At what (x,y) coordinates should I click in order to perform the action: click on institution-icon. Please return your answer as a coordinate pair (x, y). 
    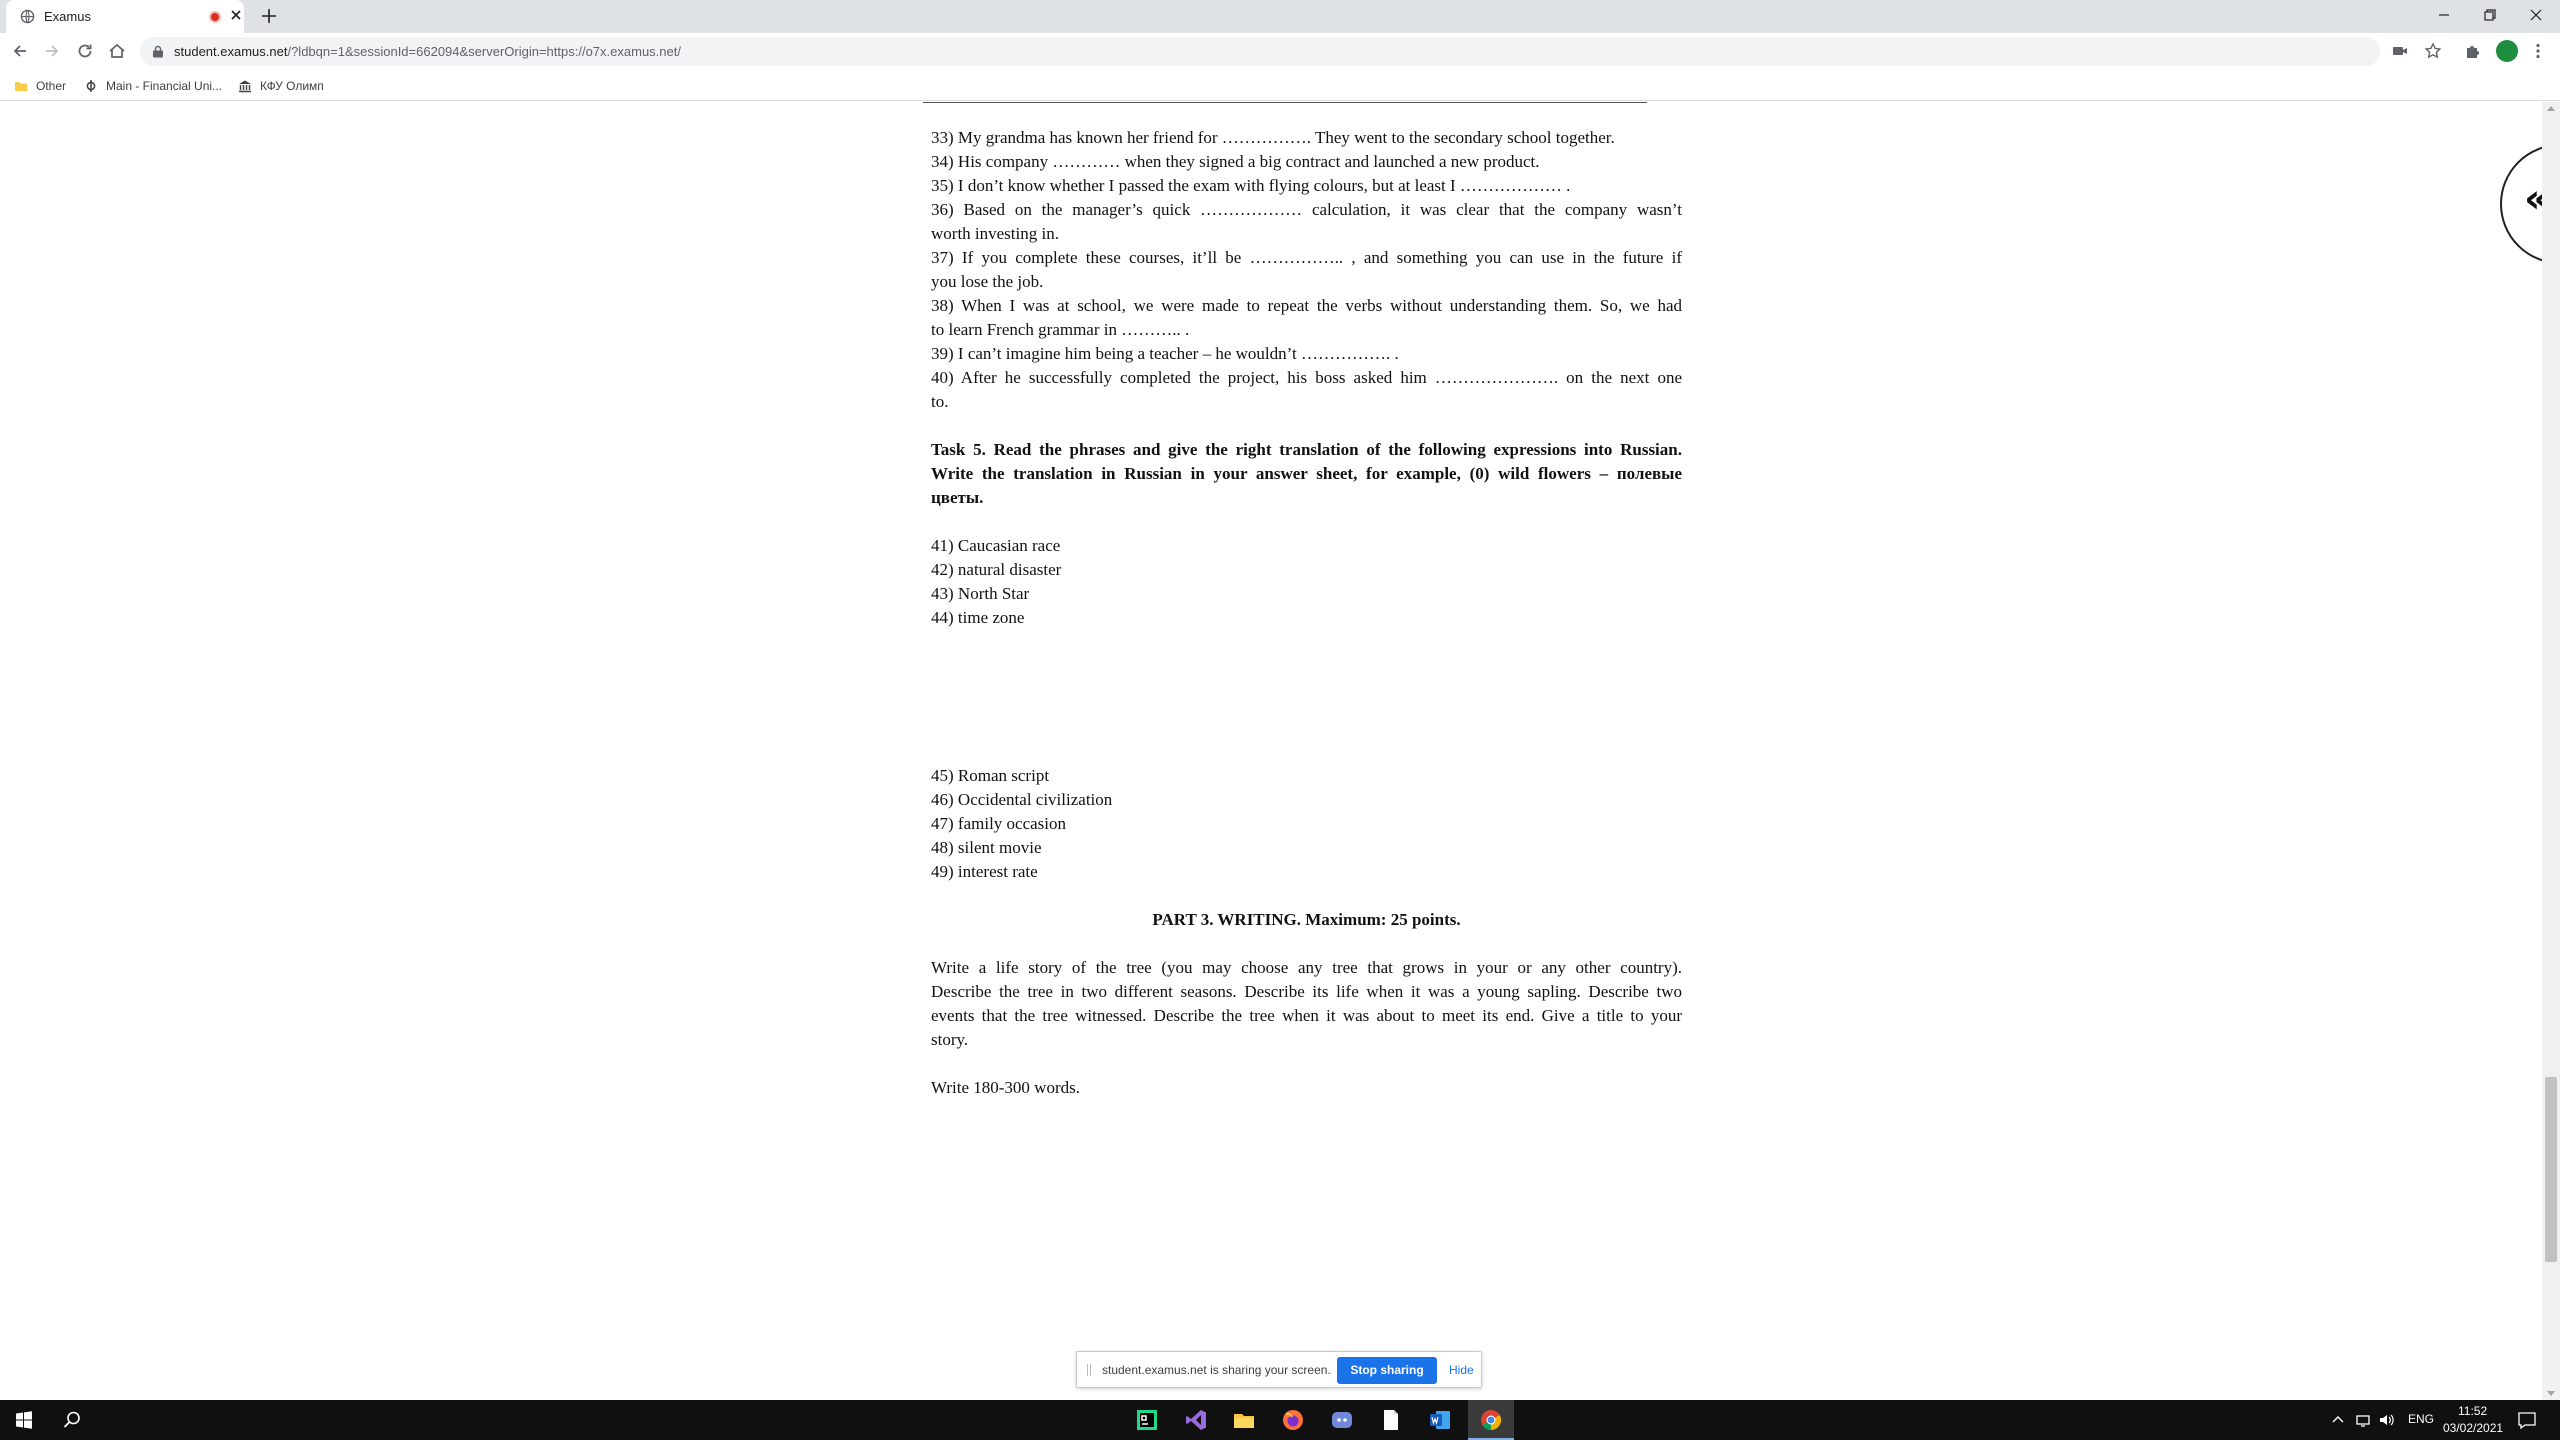
    Looking at the image, I should click on (245, 86).